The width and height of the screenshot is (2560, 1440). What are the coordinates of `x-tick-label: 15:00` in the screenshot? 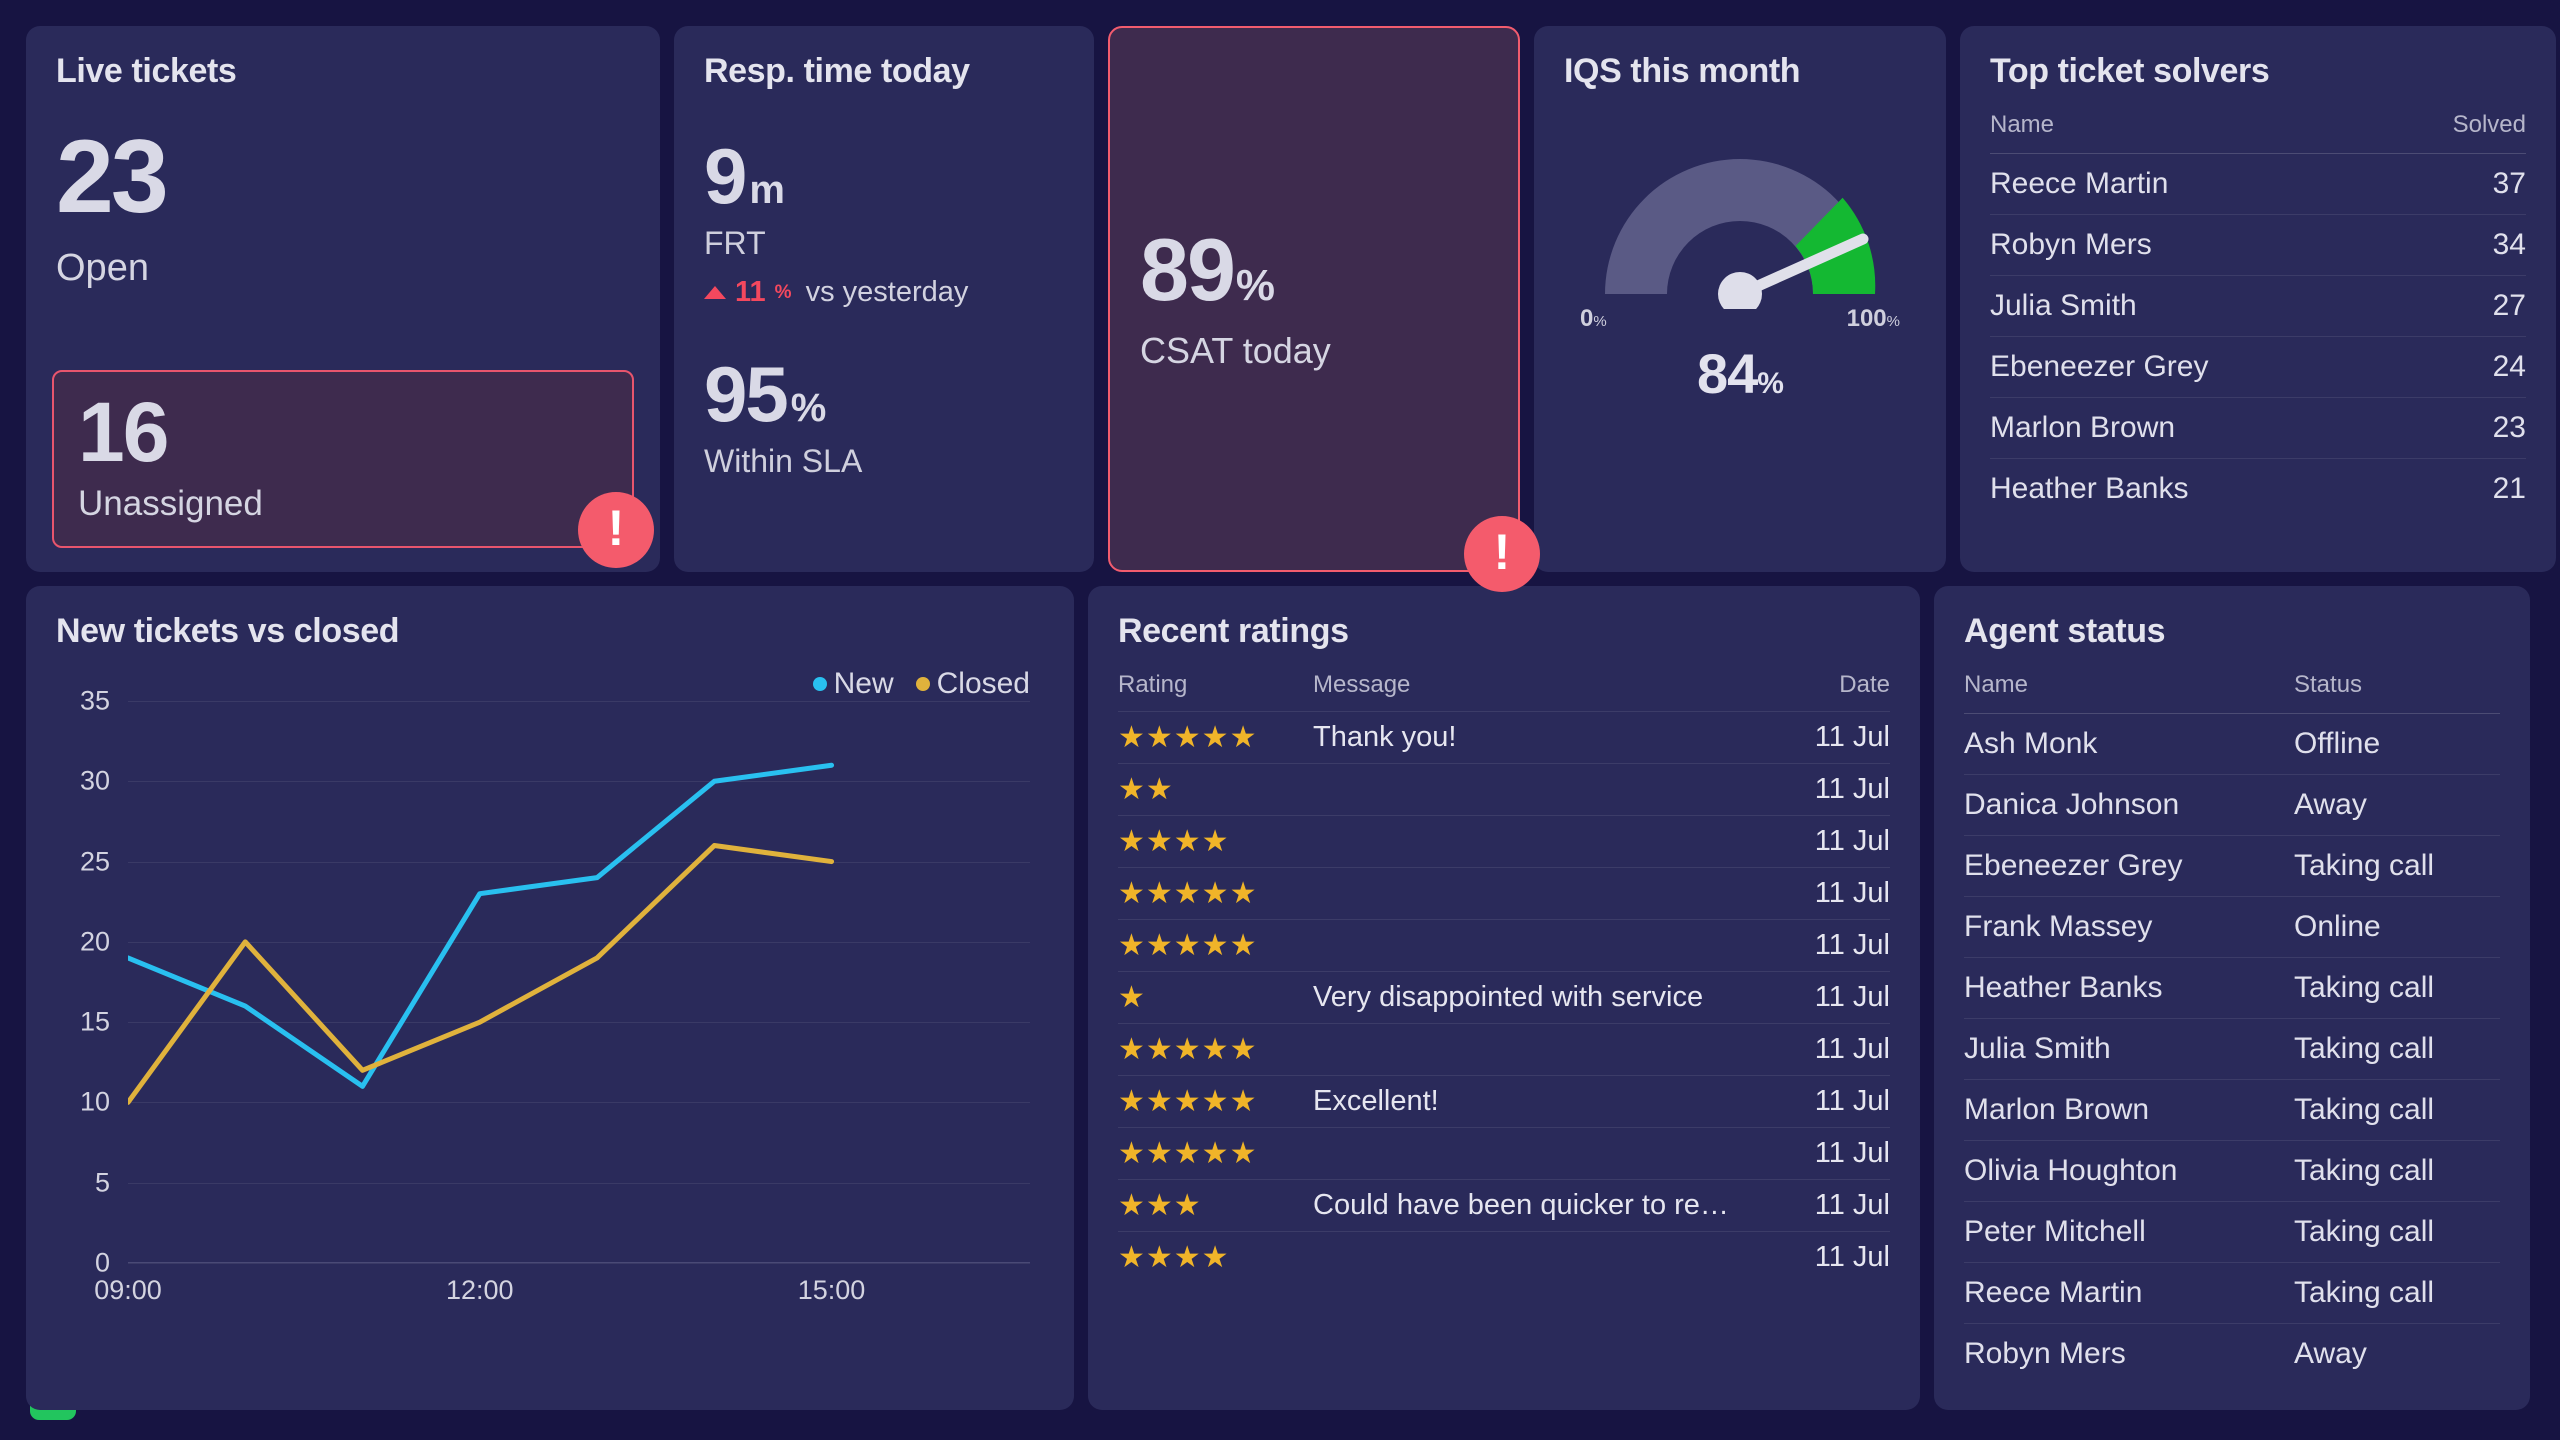 It's located at (831, 1290).